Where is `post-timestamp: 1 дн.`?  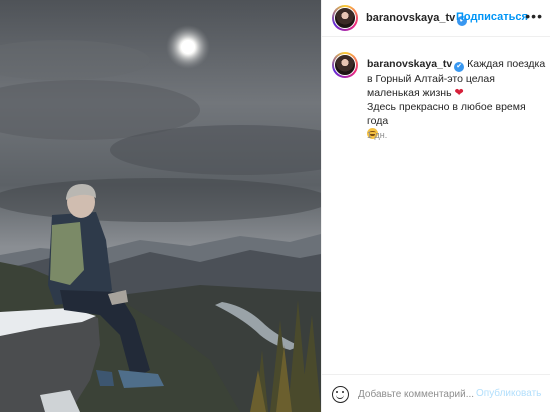
post-timestamp: 1 дн. is located at coordinates (377, 135).